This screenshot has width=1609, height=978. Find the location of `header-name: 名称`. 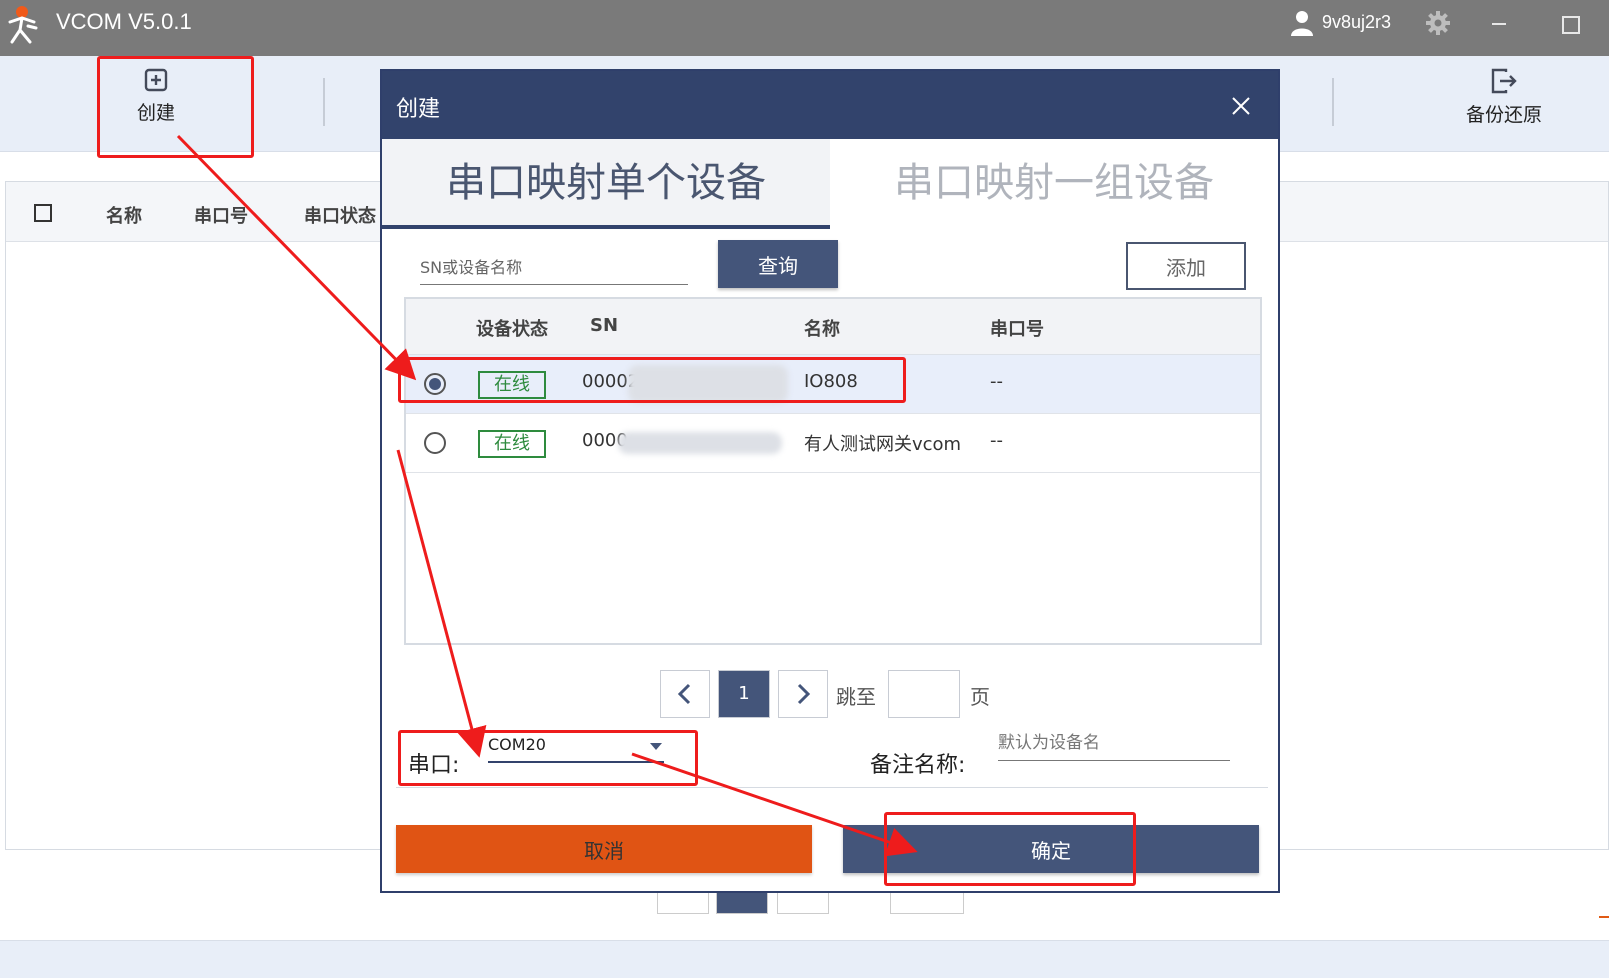

header-name: 名称 is located at coordinates (822, 329).